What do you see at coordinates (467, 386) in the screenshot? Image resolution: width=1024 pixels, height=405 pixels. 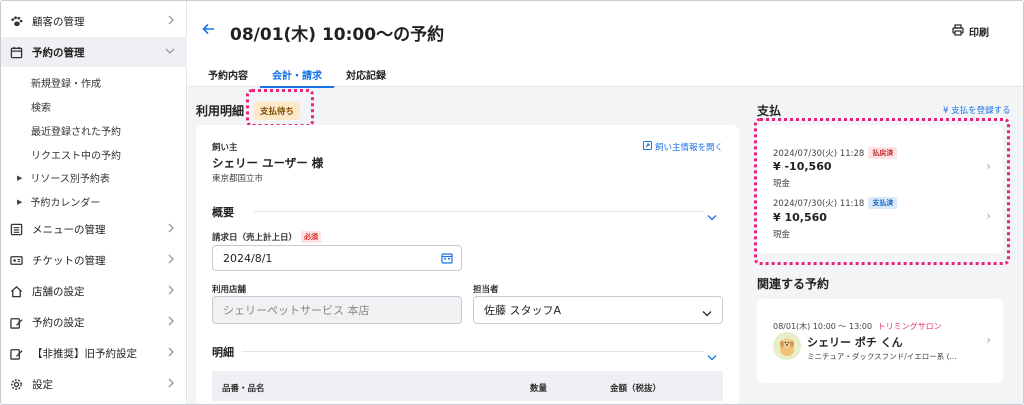 I see `detail-table-header: 品番・品名 数量 金額（税抜）` at bounding box center [467, 386].